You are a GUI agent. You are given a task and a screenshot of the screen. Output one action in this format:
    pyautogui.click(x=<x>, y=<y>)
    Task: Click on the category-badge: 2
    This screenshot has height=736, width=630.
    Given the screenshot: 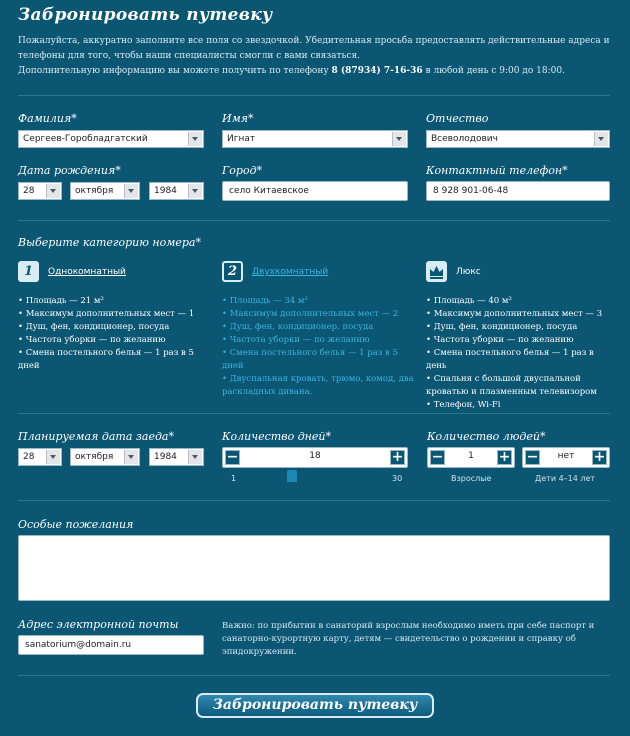 What is the action you would take?
    pyautogui.click(x=232, y=271)
    